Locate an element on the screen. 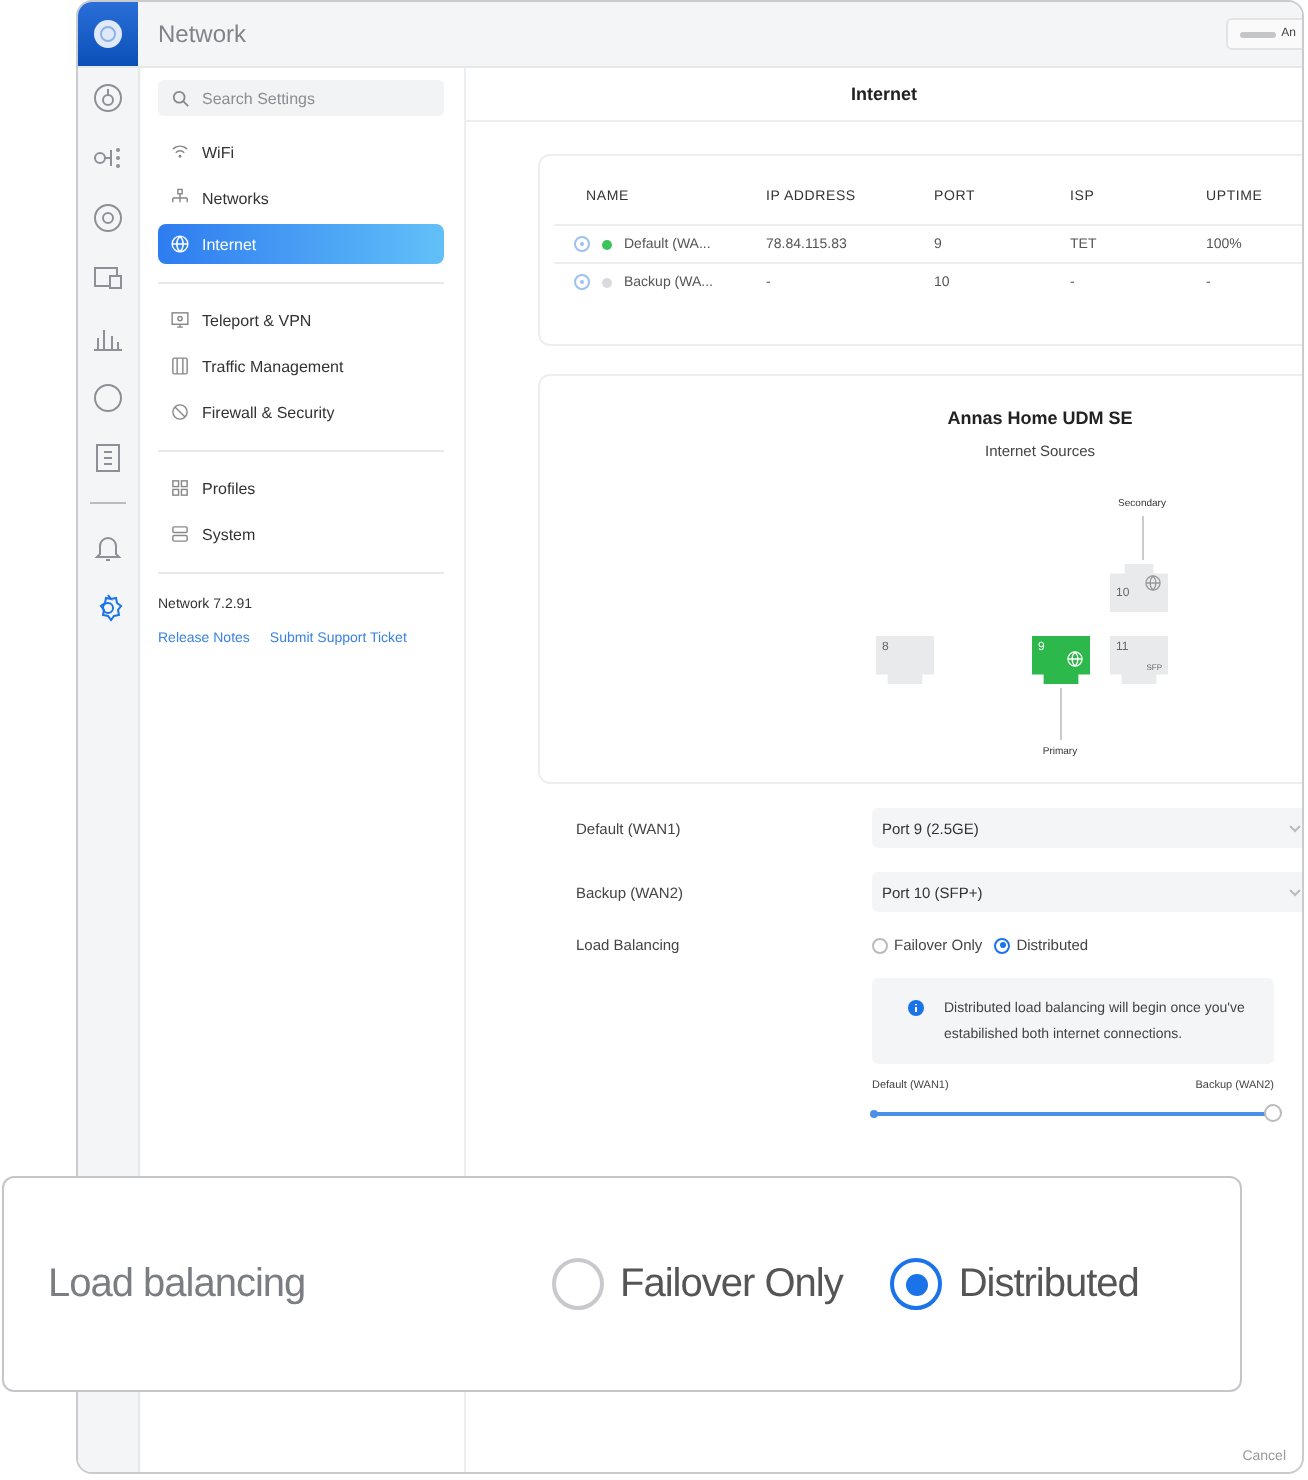 The height and width of the screenshot is (1480, 1308). wifi-icon is located at coordinates (180, 152).